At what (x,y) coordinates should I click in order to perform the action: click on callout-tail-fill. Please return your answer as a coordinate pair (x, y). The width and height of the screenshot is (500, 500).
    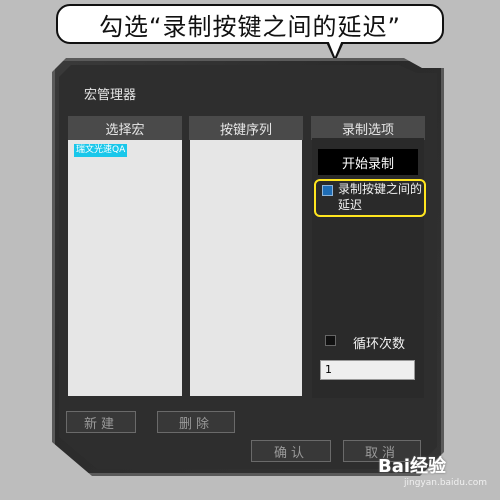
    Looking at the image, I should click on (335, 48).